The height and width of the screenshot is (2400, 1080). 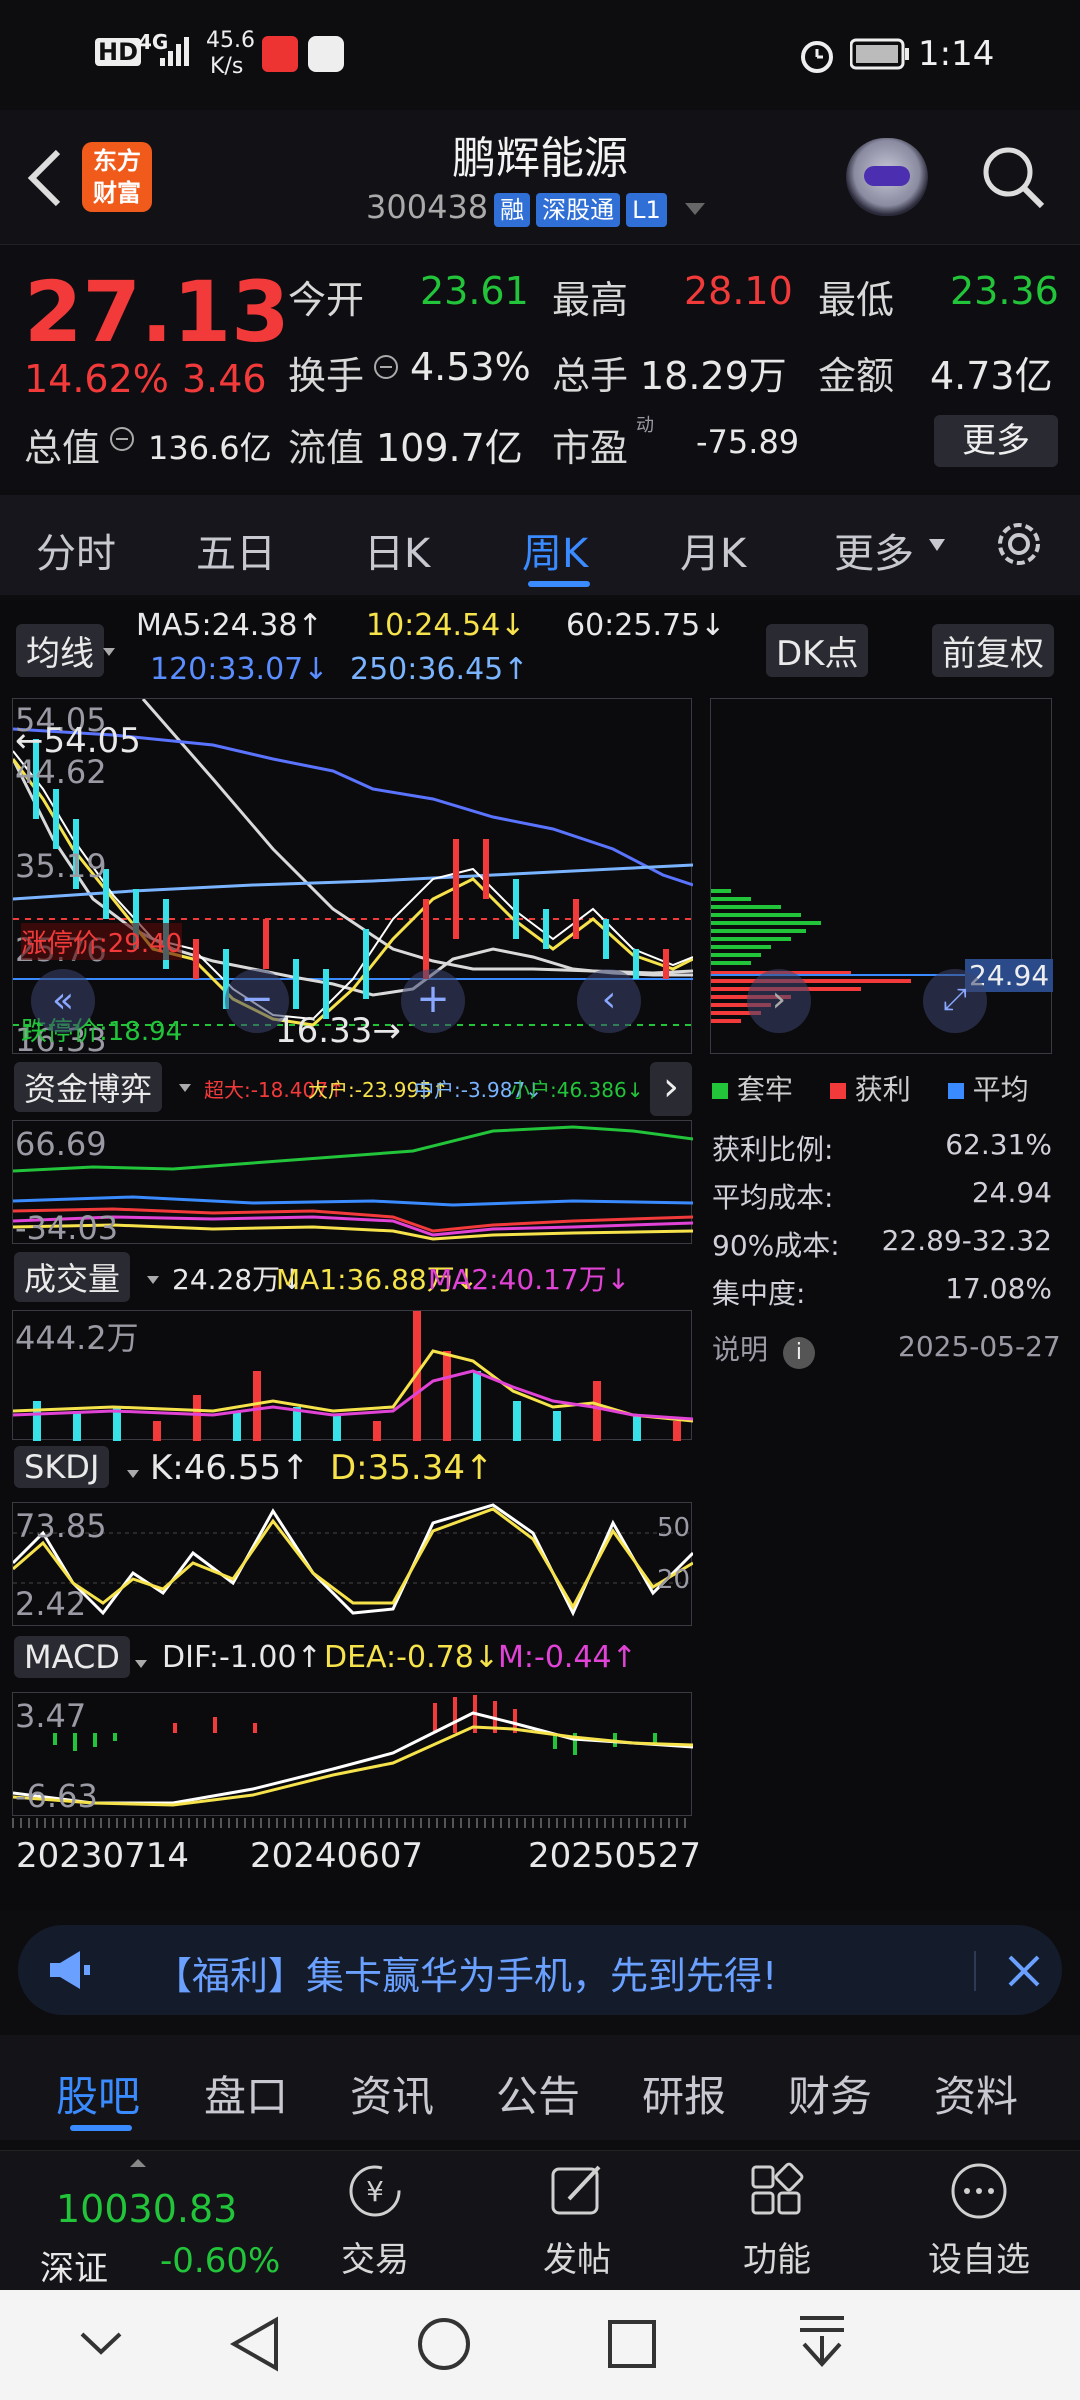 I want to click on expand-icon: ⤢, so click(x=955, y=1001).